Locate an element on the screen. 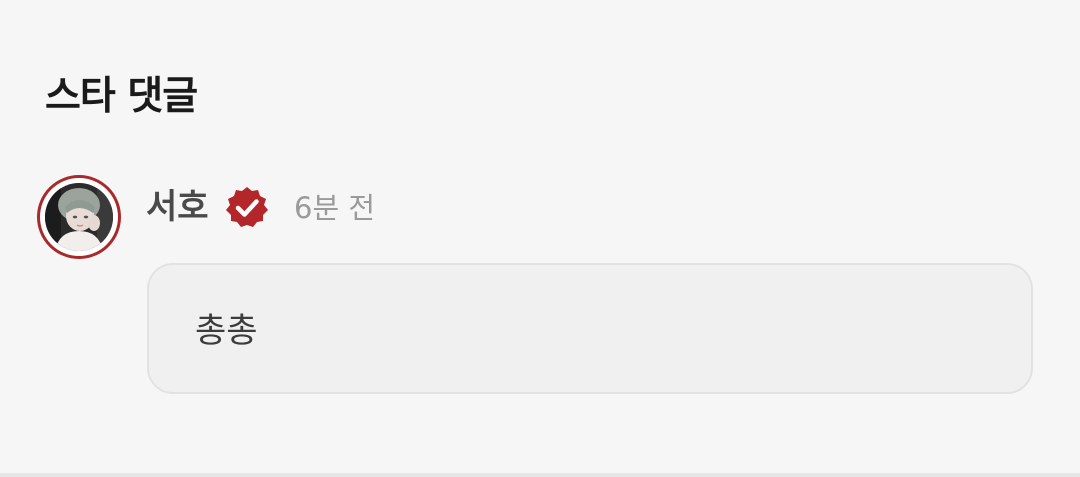 The image size is (1080, 477). avatar-image is located at coordinates (79, 217).